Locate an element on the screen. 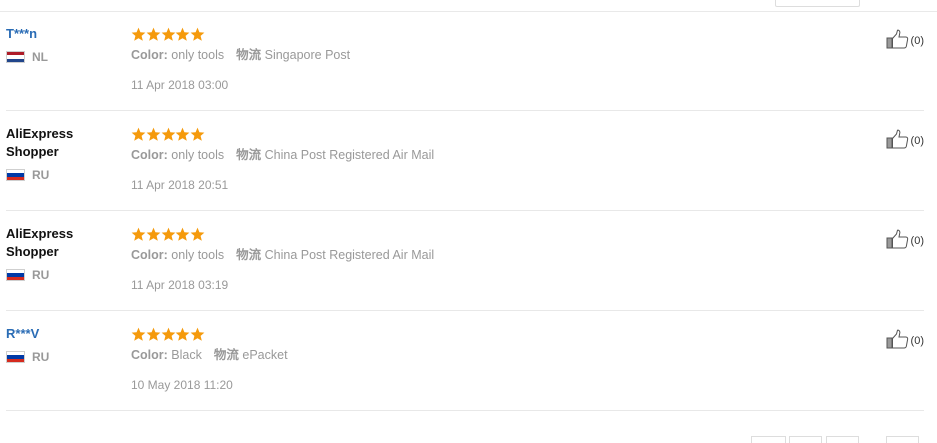 Image resolution: width=937 pixels, height=443 pixels. reviewer-info: T***n NL is located at coordinates (61, 44).